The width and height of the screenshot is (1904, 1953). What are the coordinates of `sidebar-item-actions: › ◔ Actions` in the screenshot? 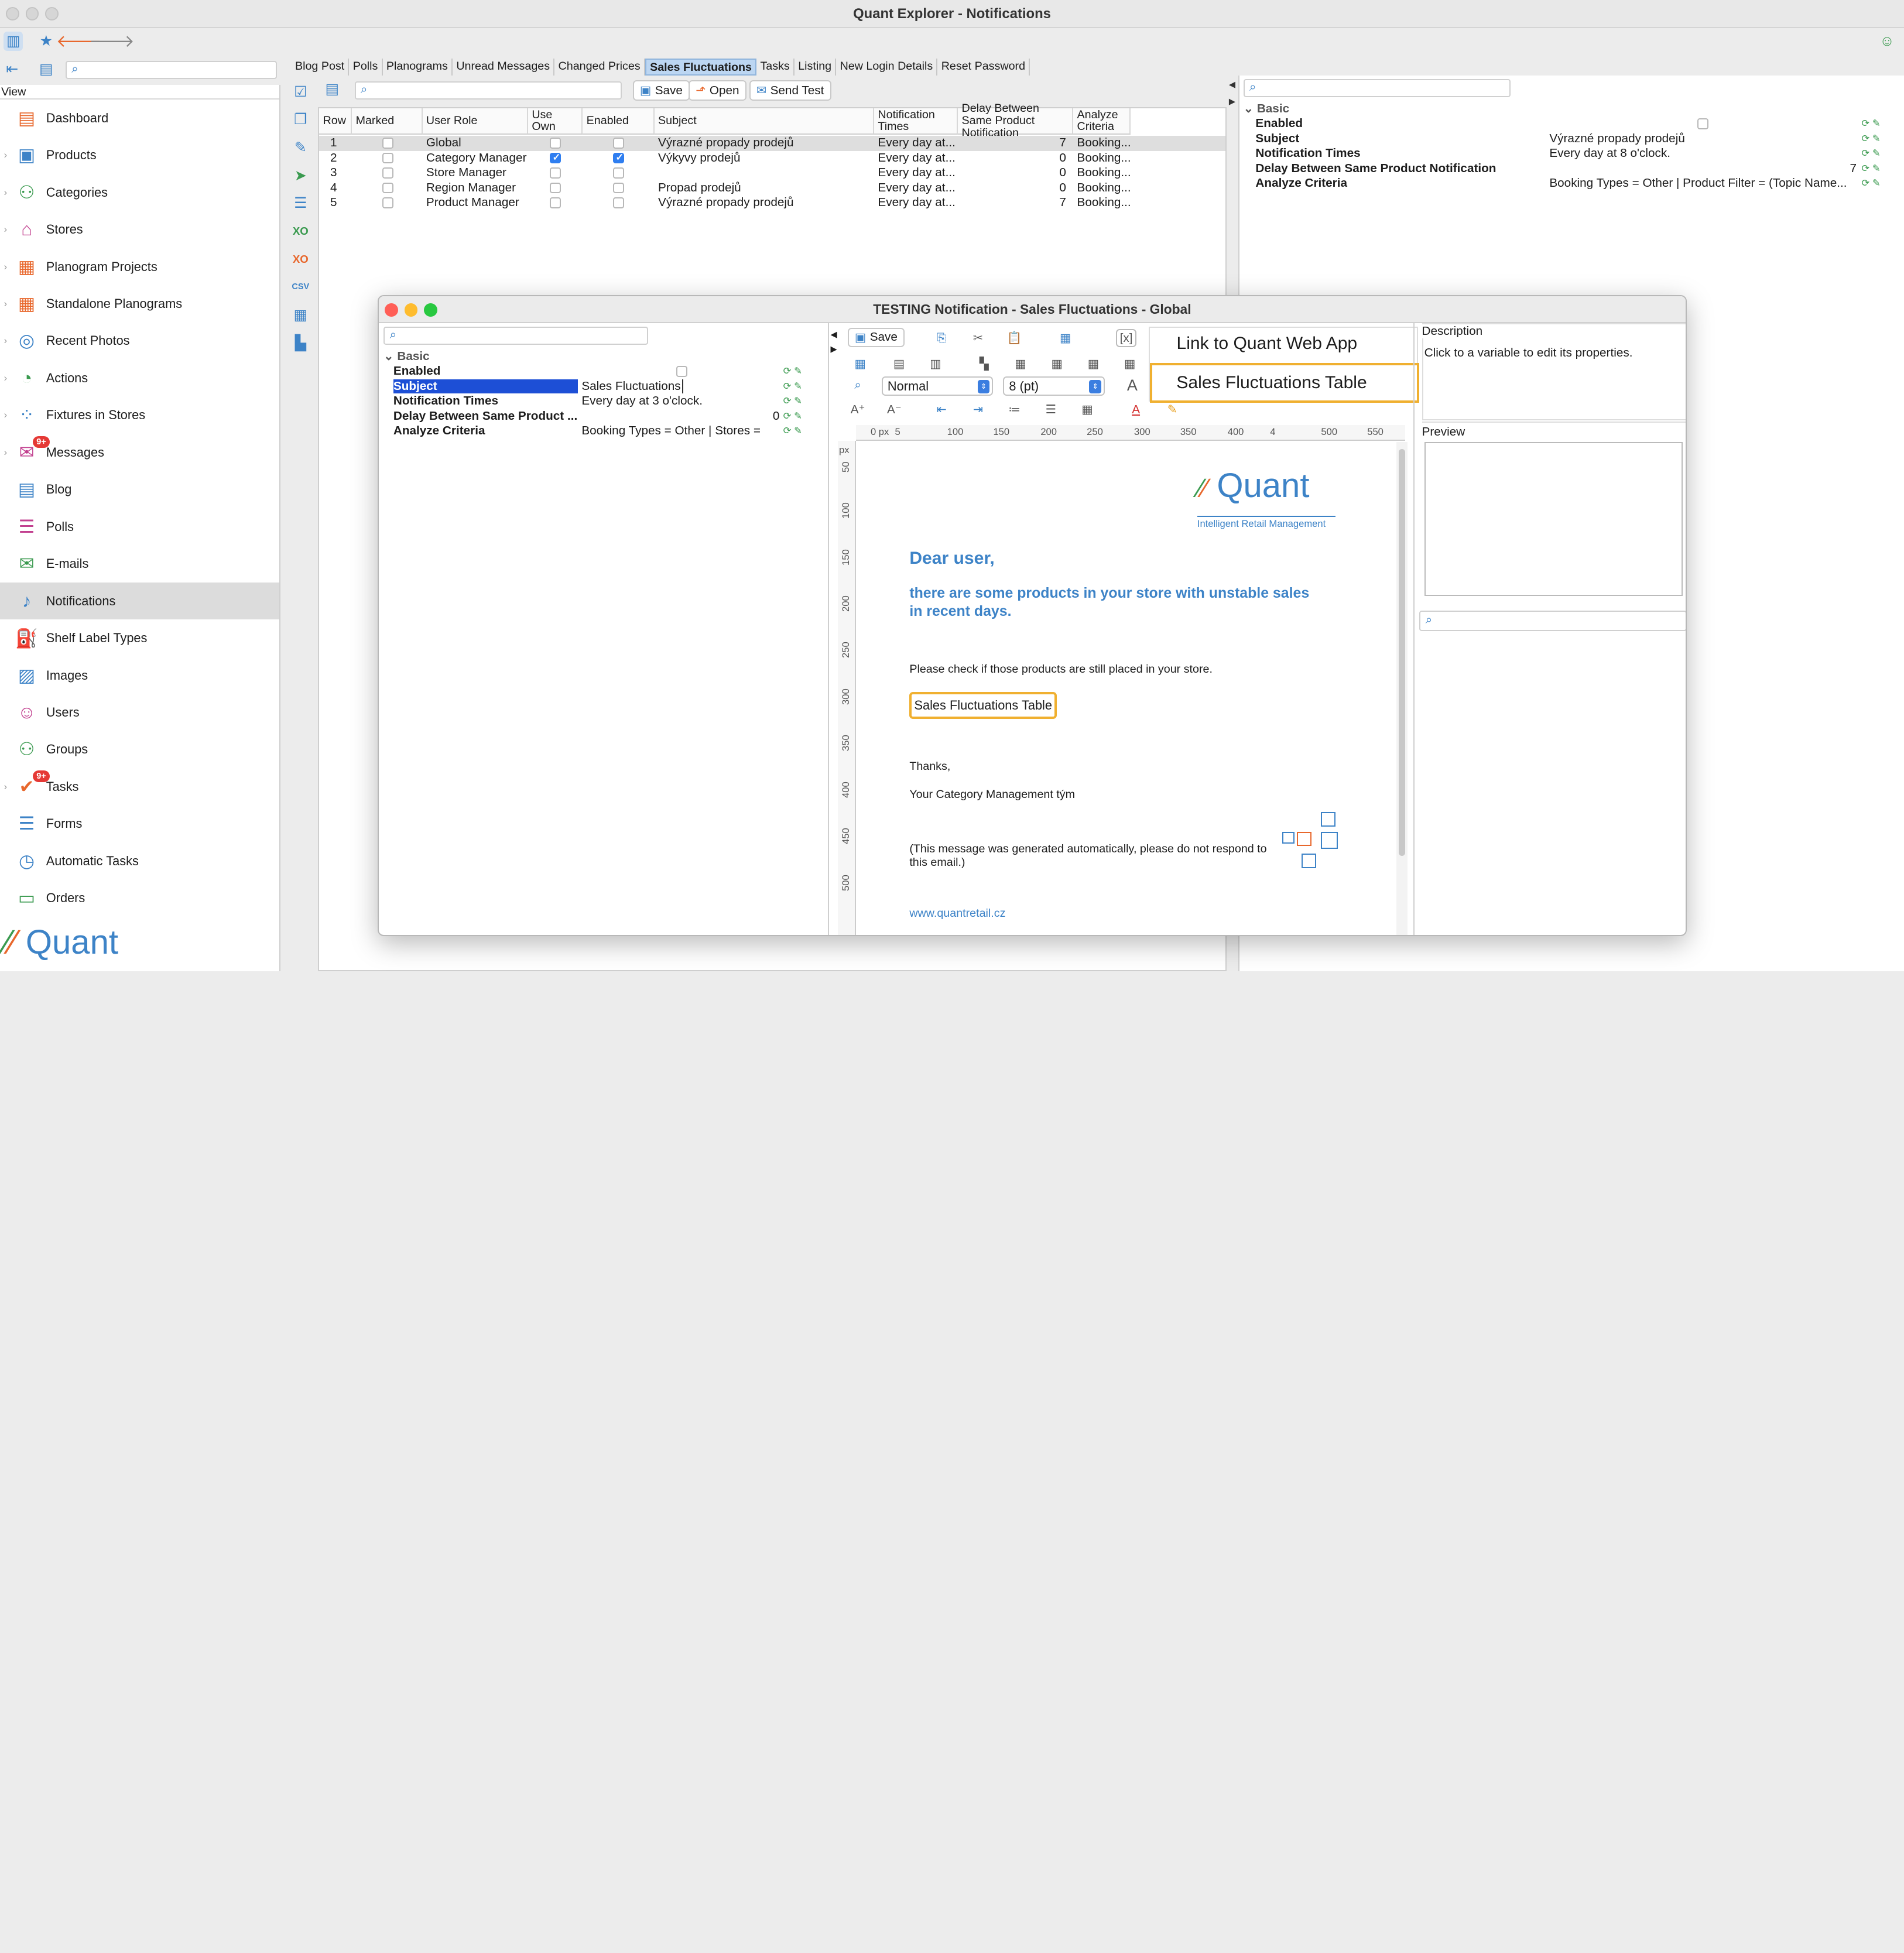 It's located at (139, 377).